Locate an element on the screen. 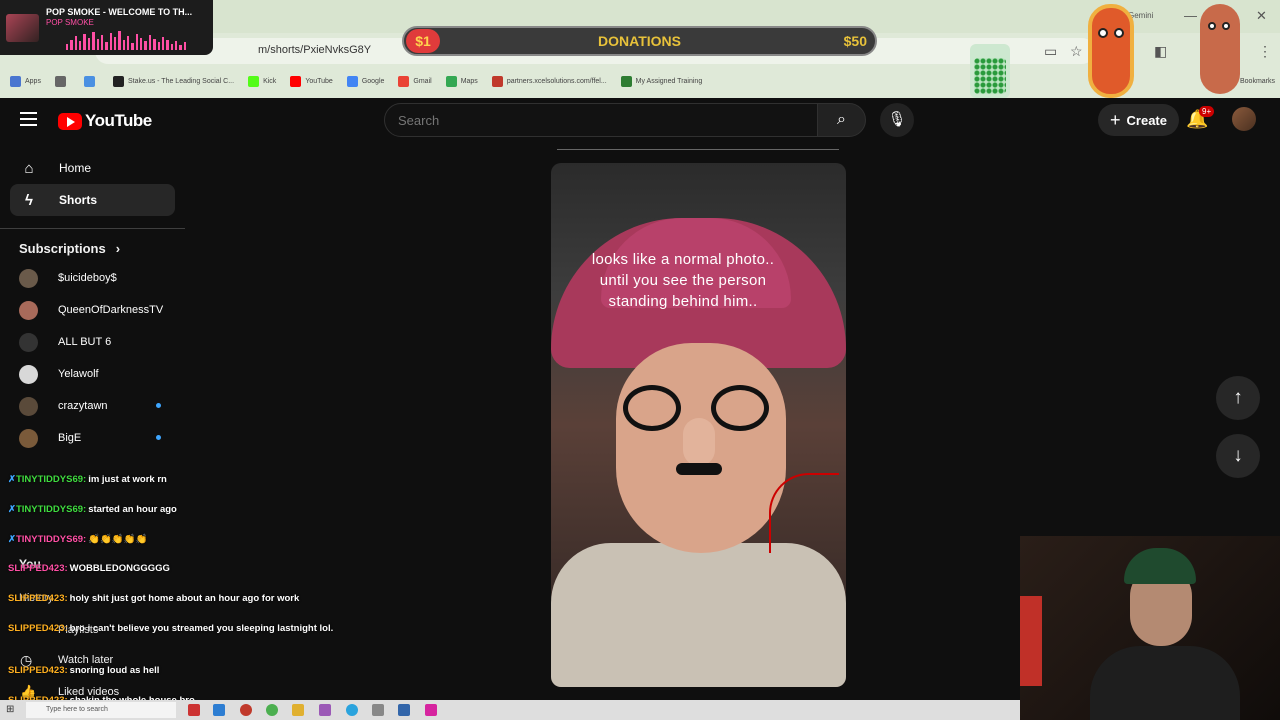 The width and height of the screenshot is (1280, 720). subscription-item: QueenOfDarknessTV is located at coordinates (92, 310).